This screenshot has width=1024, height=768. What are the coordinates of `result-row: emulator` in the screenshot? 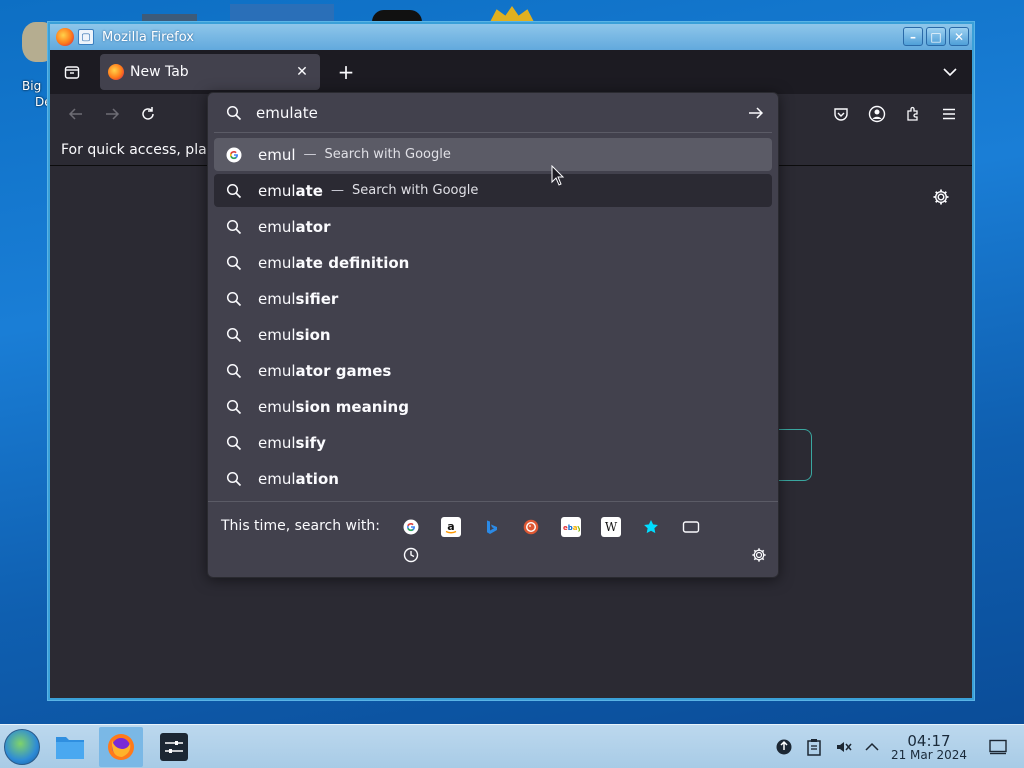 It's located at (493, 226).